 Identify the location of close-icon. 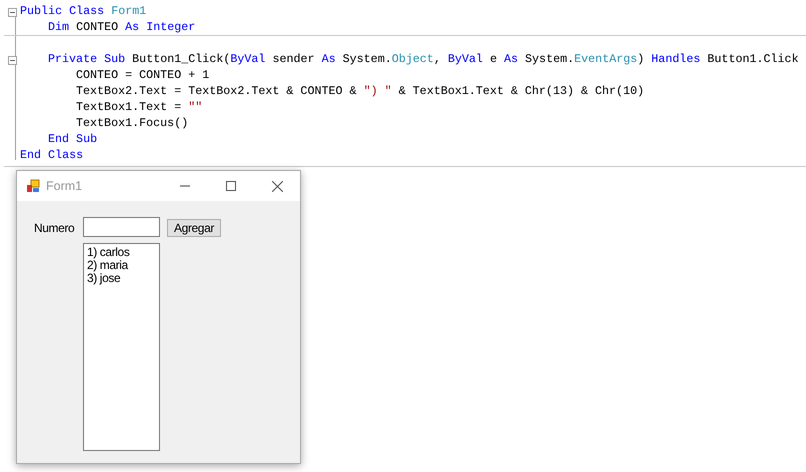
(277, 186).